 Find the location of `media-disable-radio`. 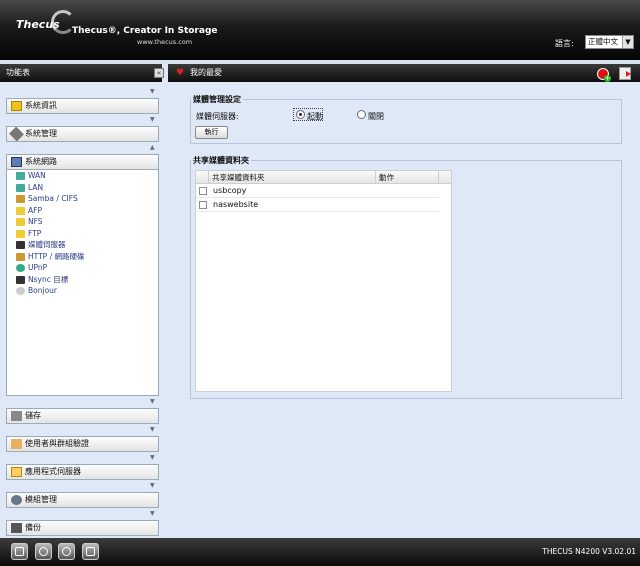

media-disable-radio is located at coordinates (361, 114).